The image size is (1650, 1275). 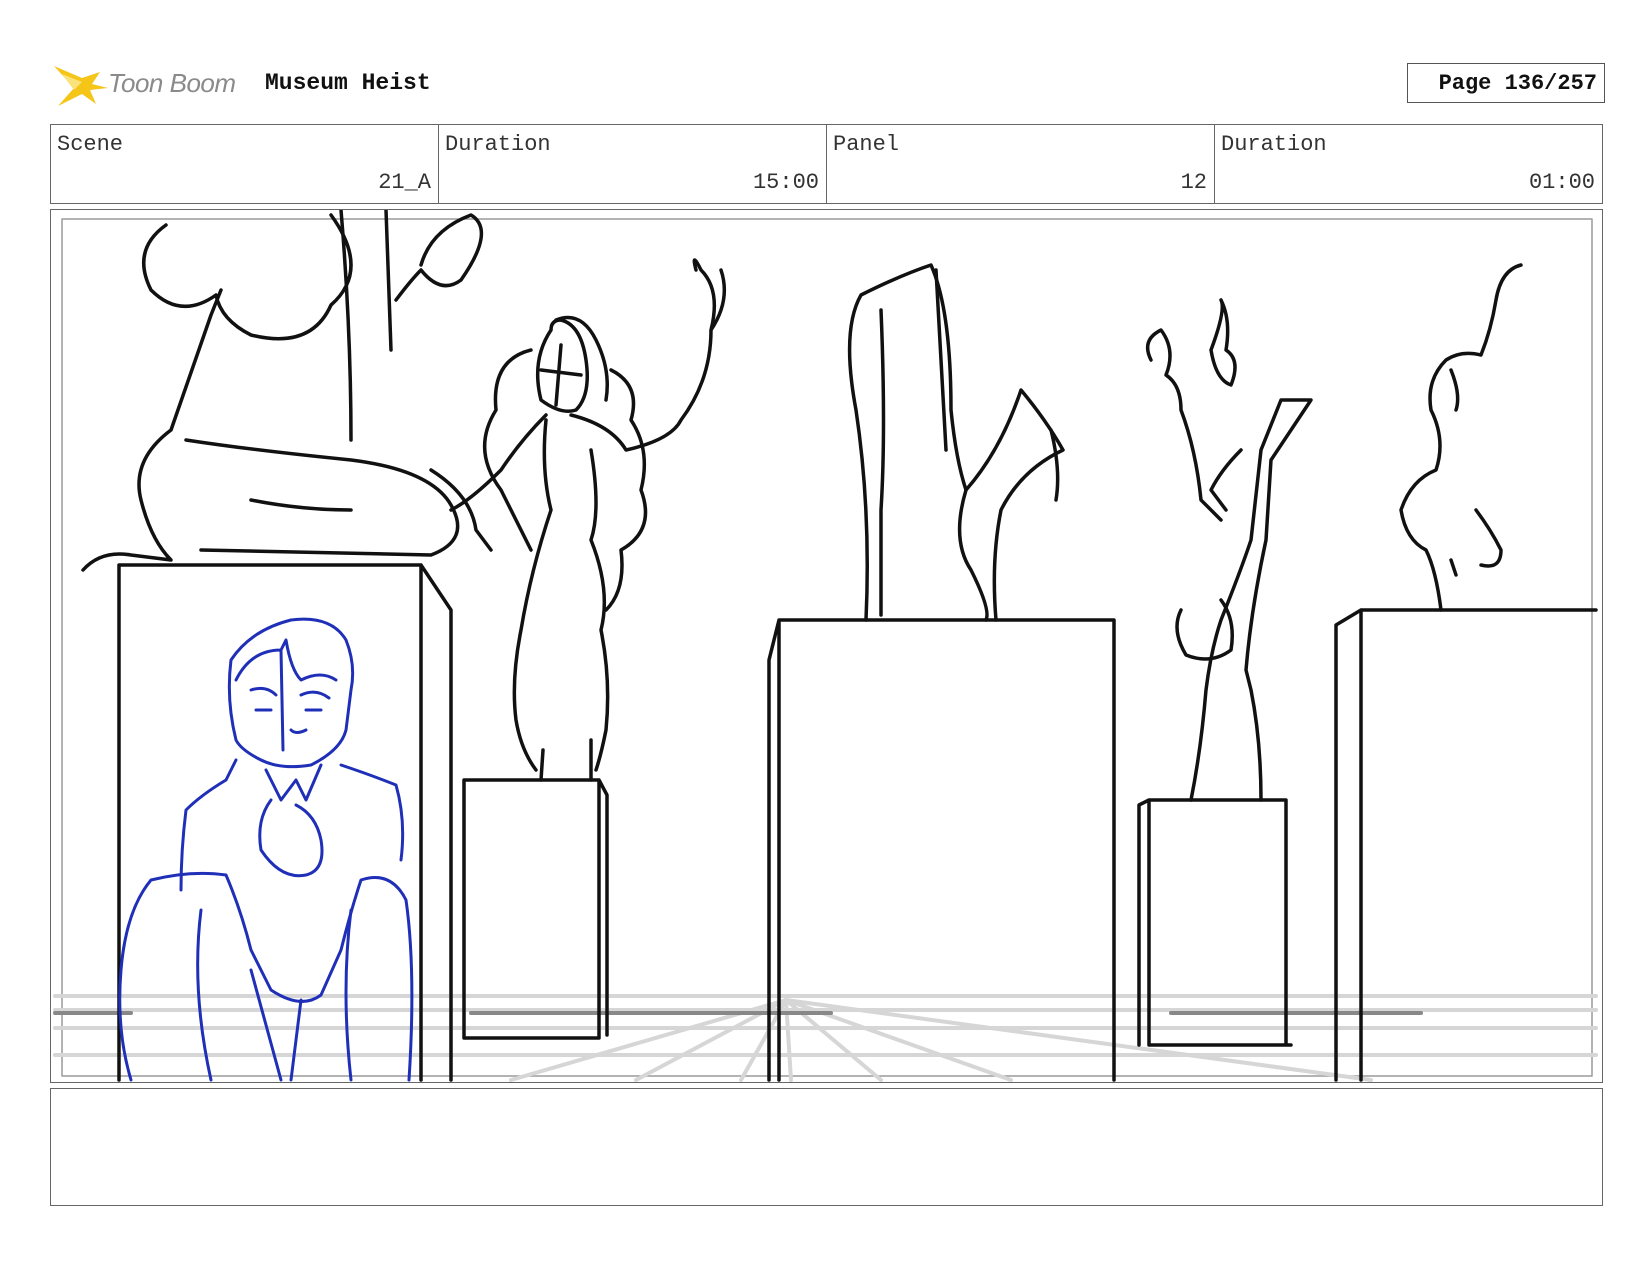 What do you see at coordinates (866, 144) in the screenshot?
I see `panel-label: Panel` at bounding box center [866, 144].